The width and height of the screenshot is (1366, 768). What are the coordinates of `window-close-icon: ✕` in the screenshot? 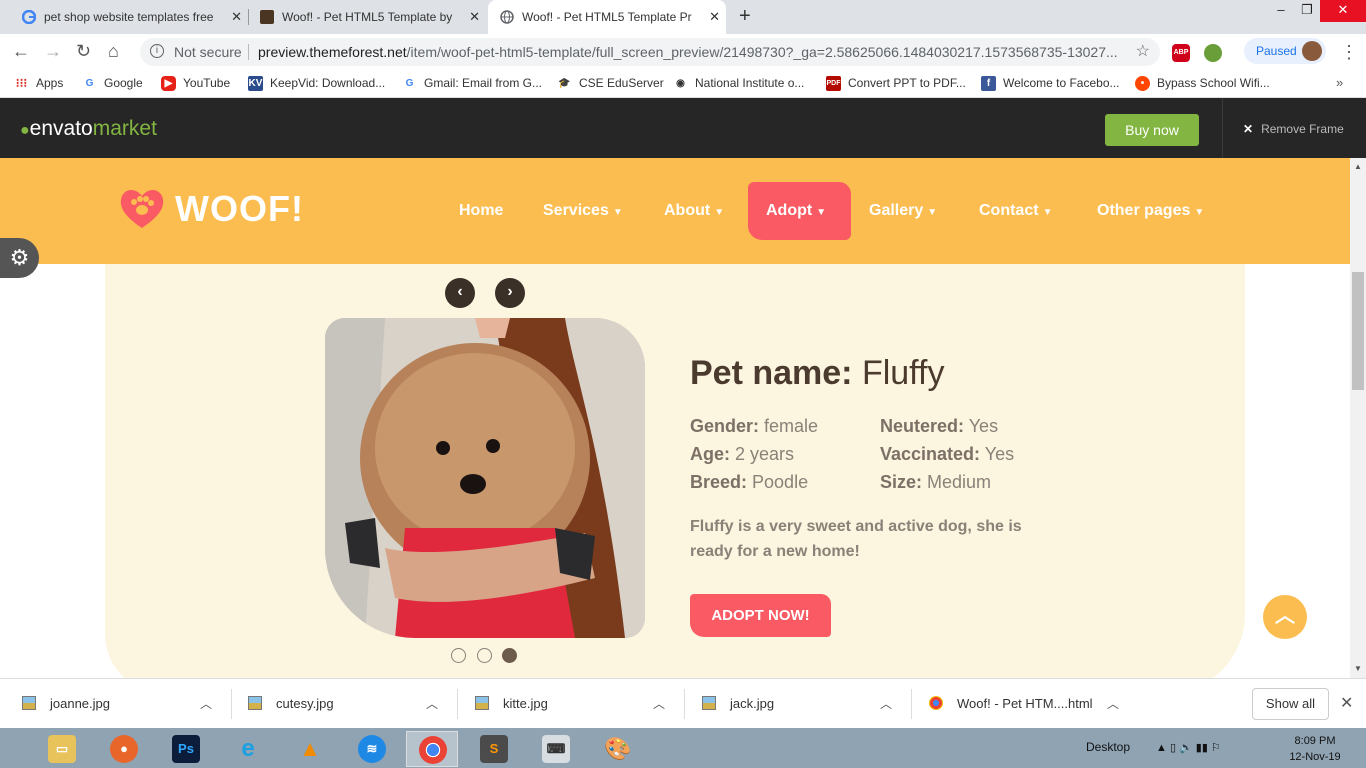 It's located at (1343, 11).